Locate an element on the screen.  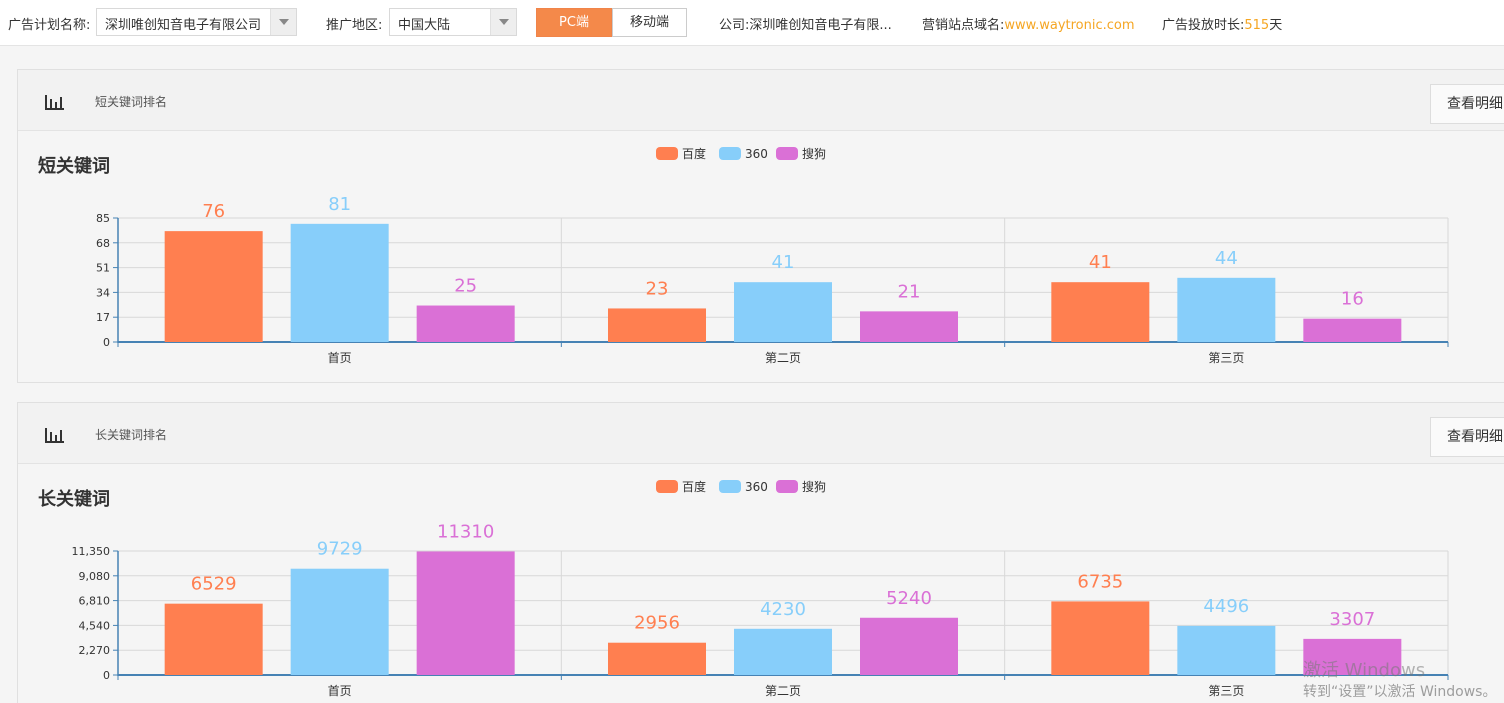
region-select: 中国大陆 is located at coordinates (453, 22).